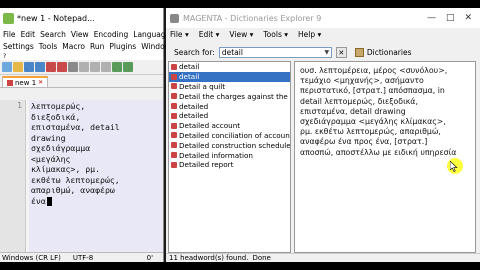 This screenshot has width=480, height=270. I want to click on menu-plugins: Plugins, so click(122, 46).